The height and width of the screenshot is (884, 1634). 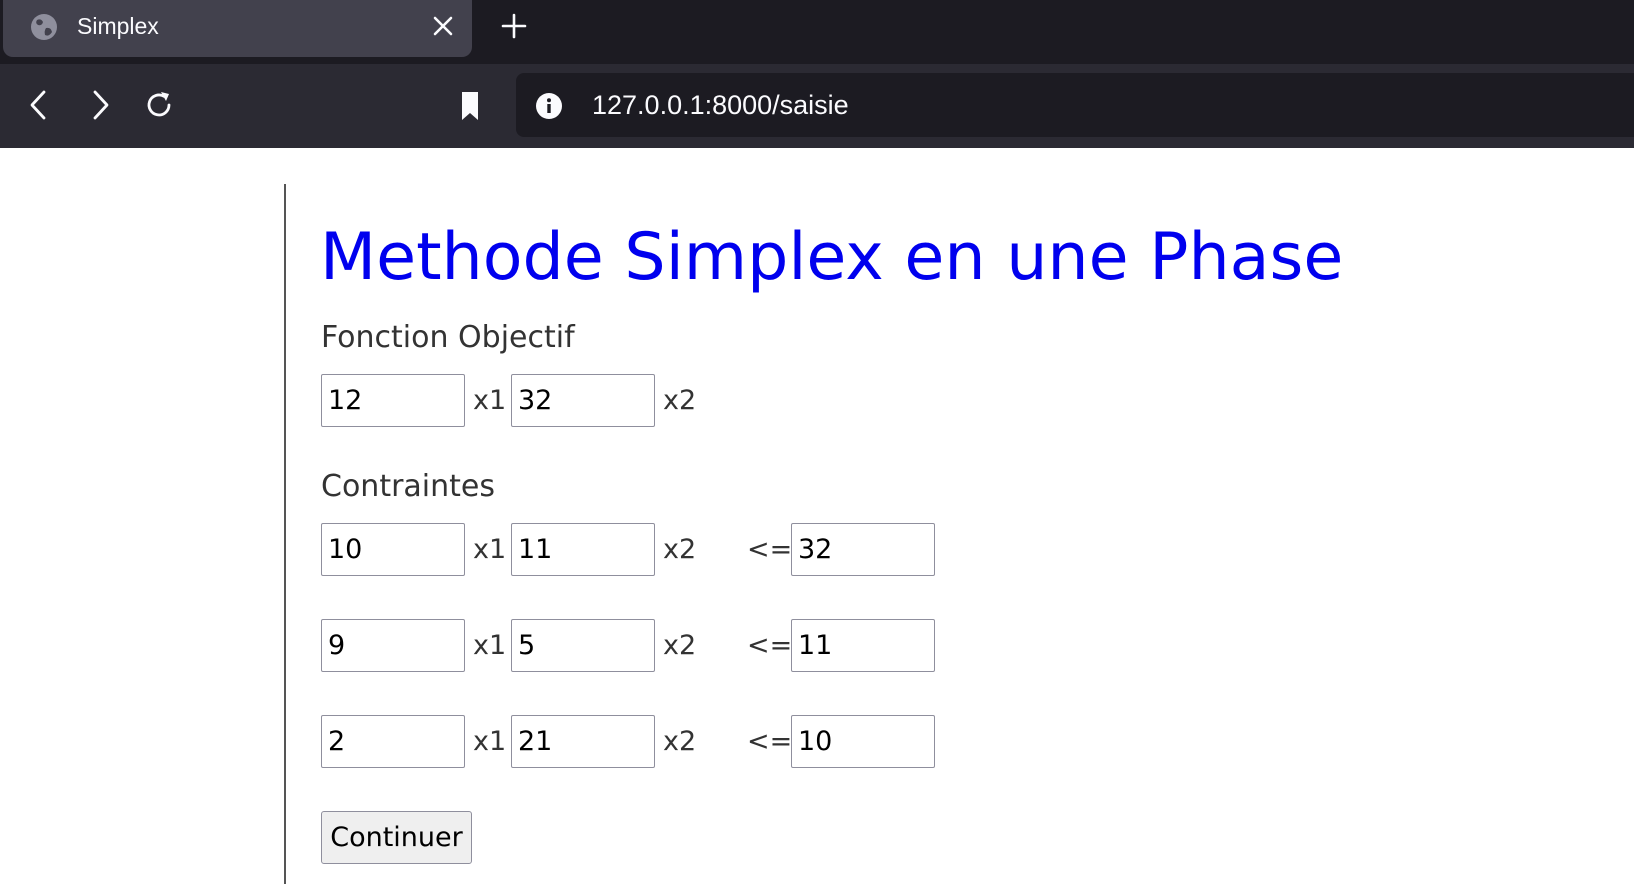 What do you see at coordinates (393, 549) in the screenshot?
I see `constraint-1-coef-x1-input` at bounding box center [393, 549].